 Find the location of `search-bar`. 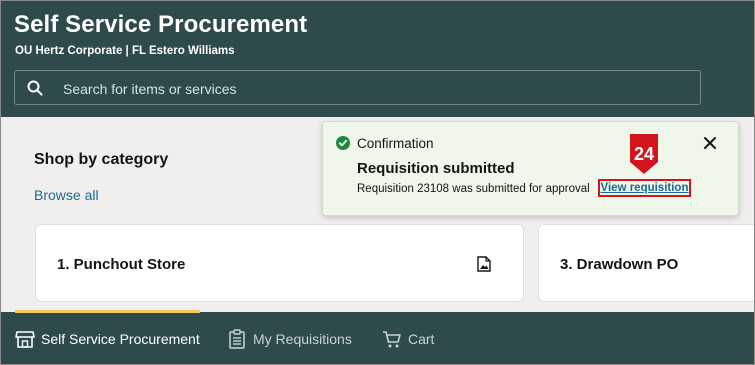

search-bar is located at coordinates (357, 87).